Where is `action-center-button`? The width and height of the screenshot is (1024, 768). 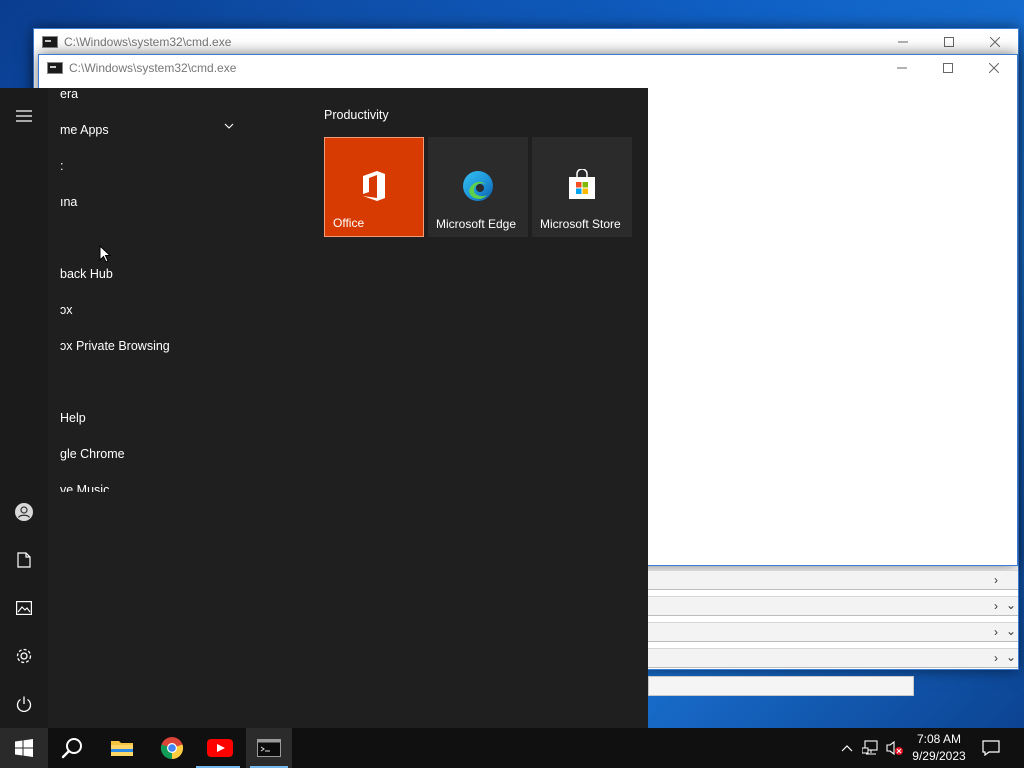
action-center-button is located at coordinates (991, 748).